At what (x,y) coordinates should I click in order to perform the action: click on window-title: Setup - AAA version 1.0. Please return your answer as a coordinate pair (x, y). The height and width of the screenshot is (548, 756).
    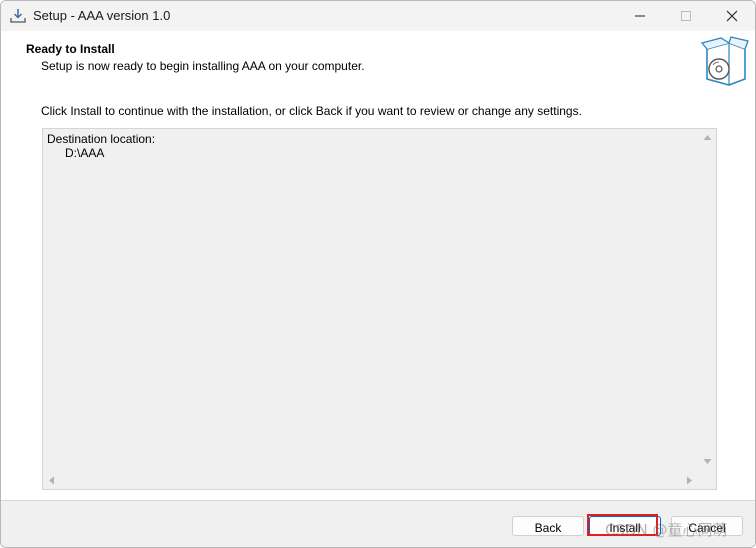
    Looking at the image, I should click on (102, 15).